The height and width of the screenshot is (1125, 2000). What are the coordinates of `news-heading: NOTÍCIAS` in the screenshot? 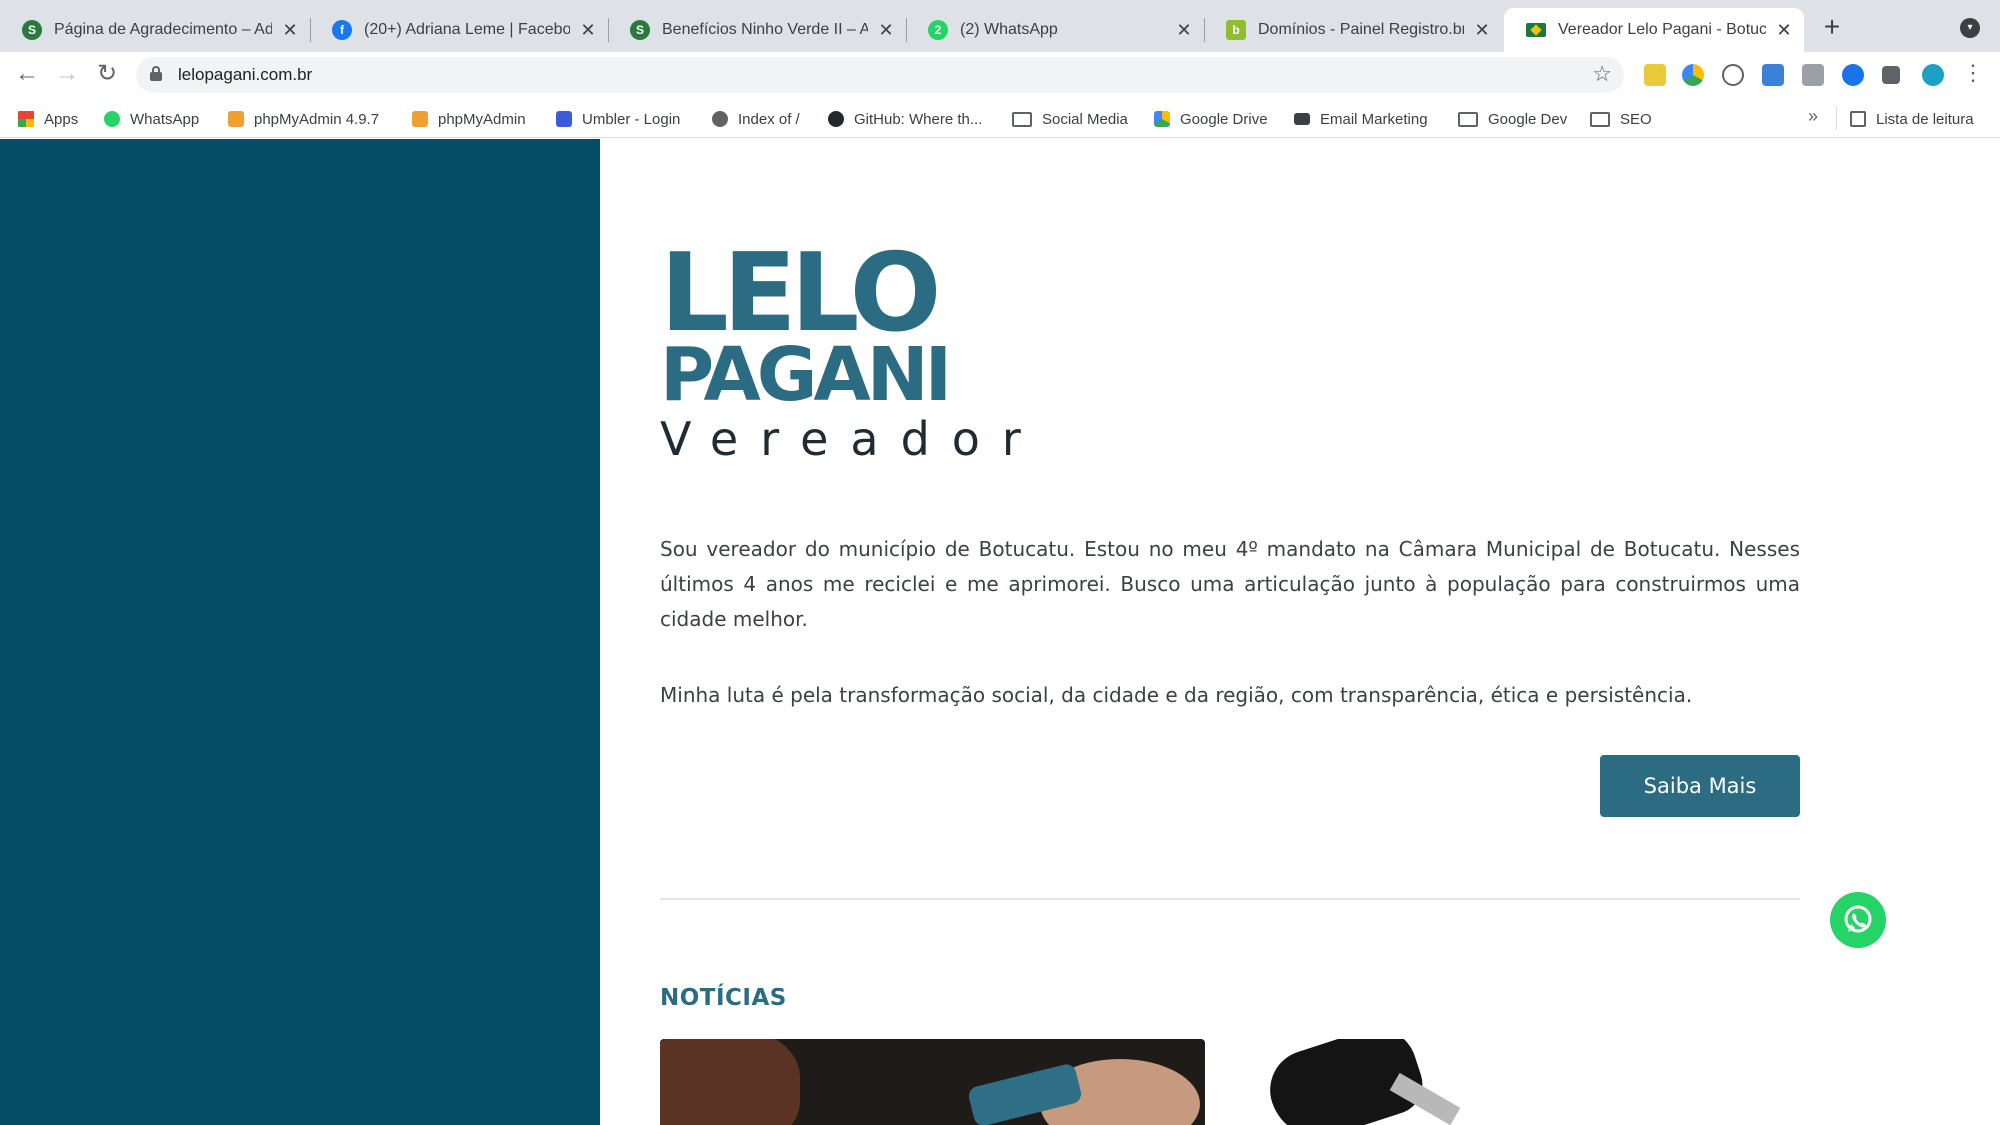 It's located at (723, 998).